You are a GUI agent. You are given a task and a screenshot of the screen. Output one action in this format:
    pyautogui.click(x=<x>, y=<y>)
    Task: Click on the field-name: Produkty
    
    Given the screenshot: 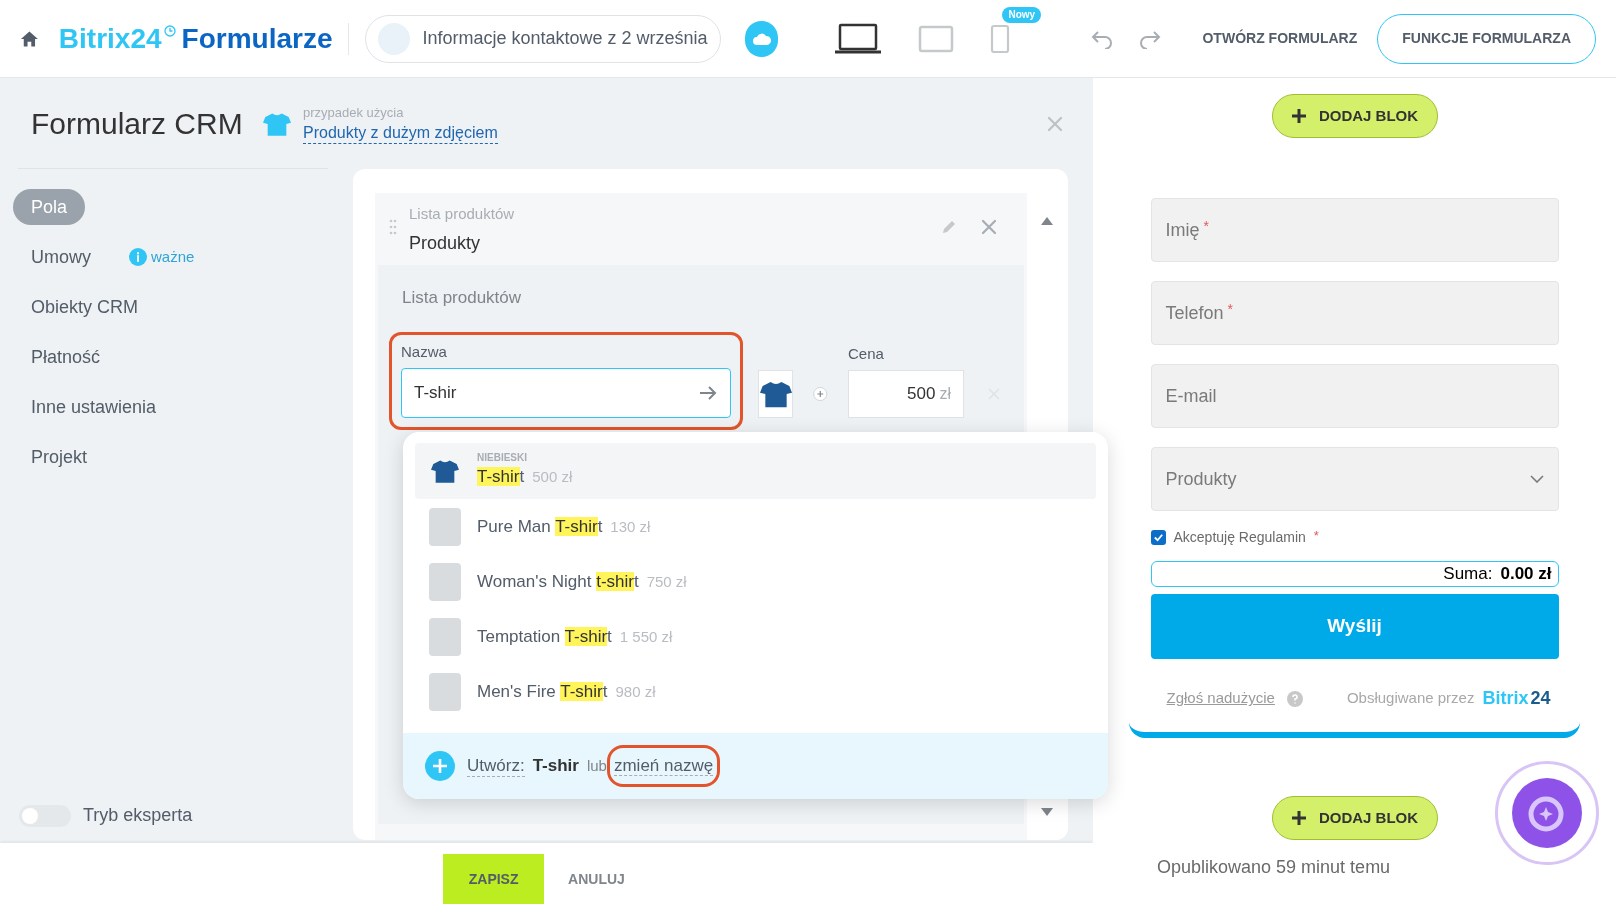 What is the action you would take?
    pyautogui.click(x=445, y=243)
    